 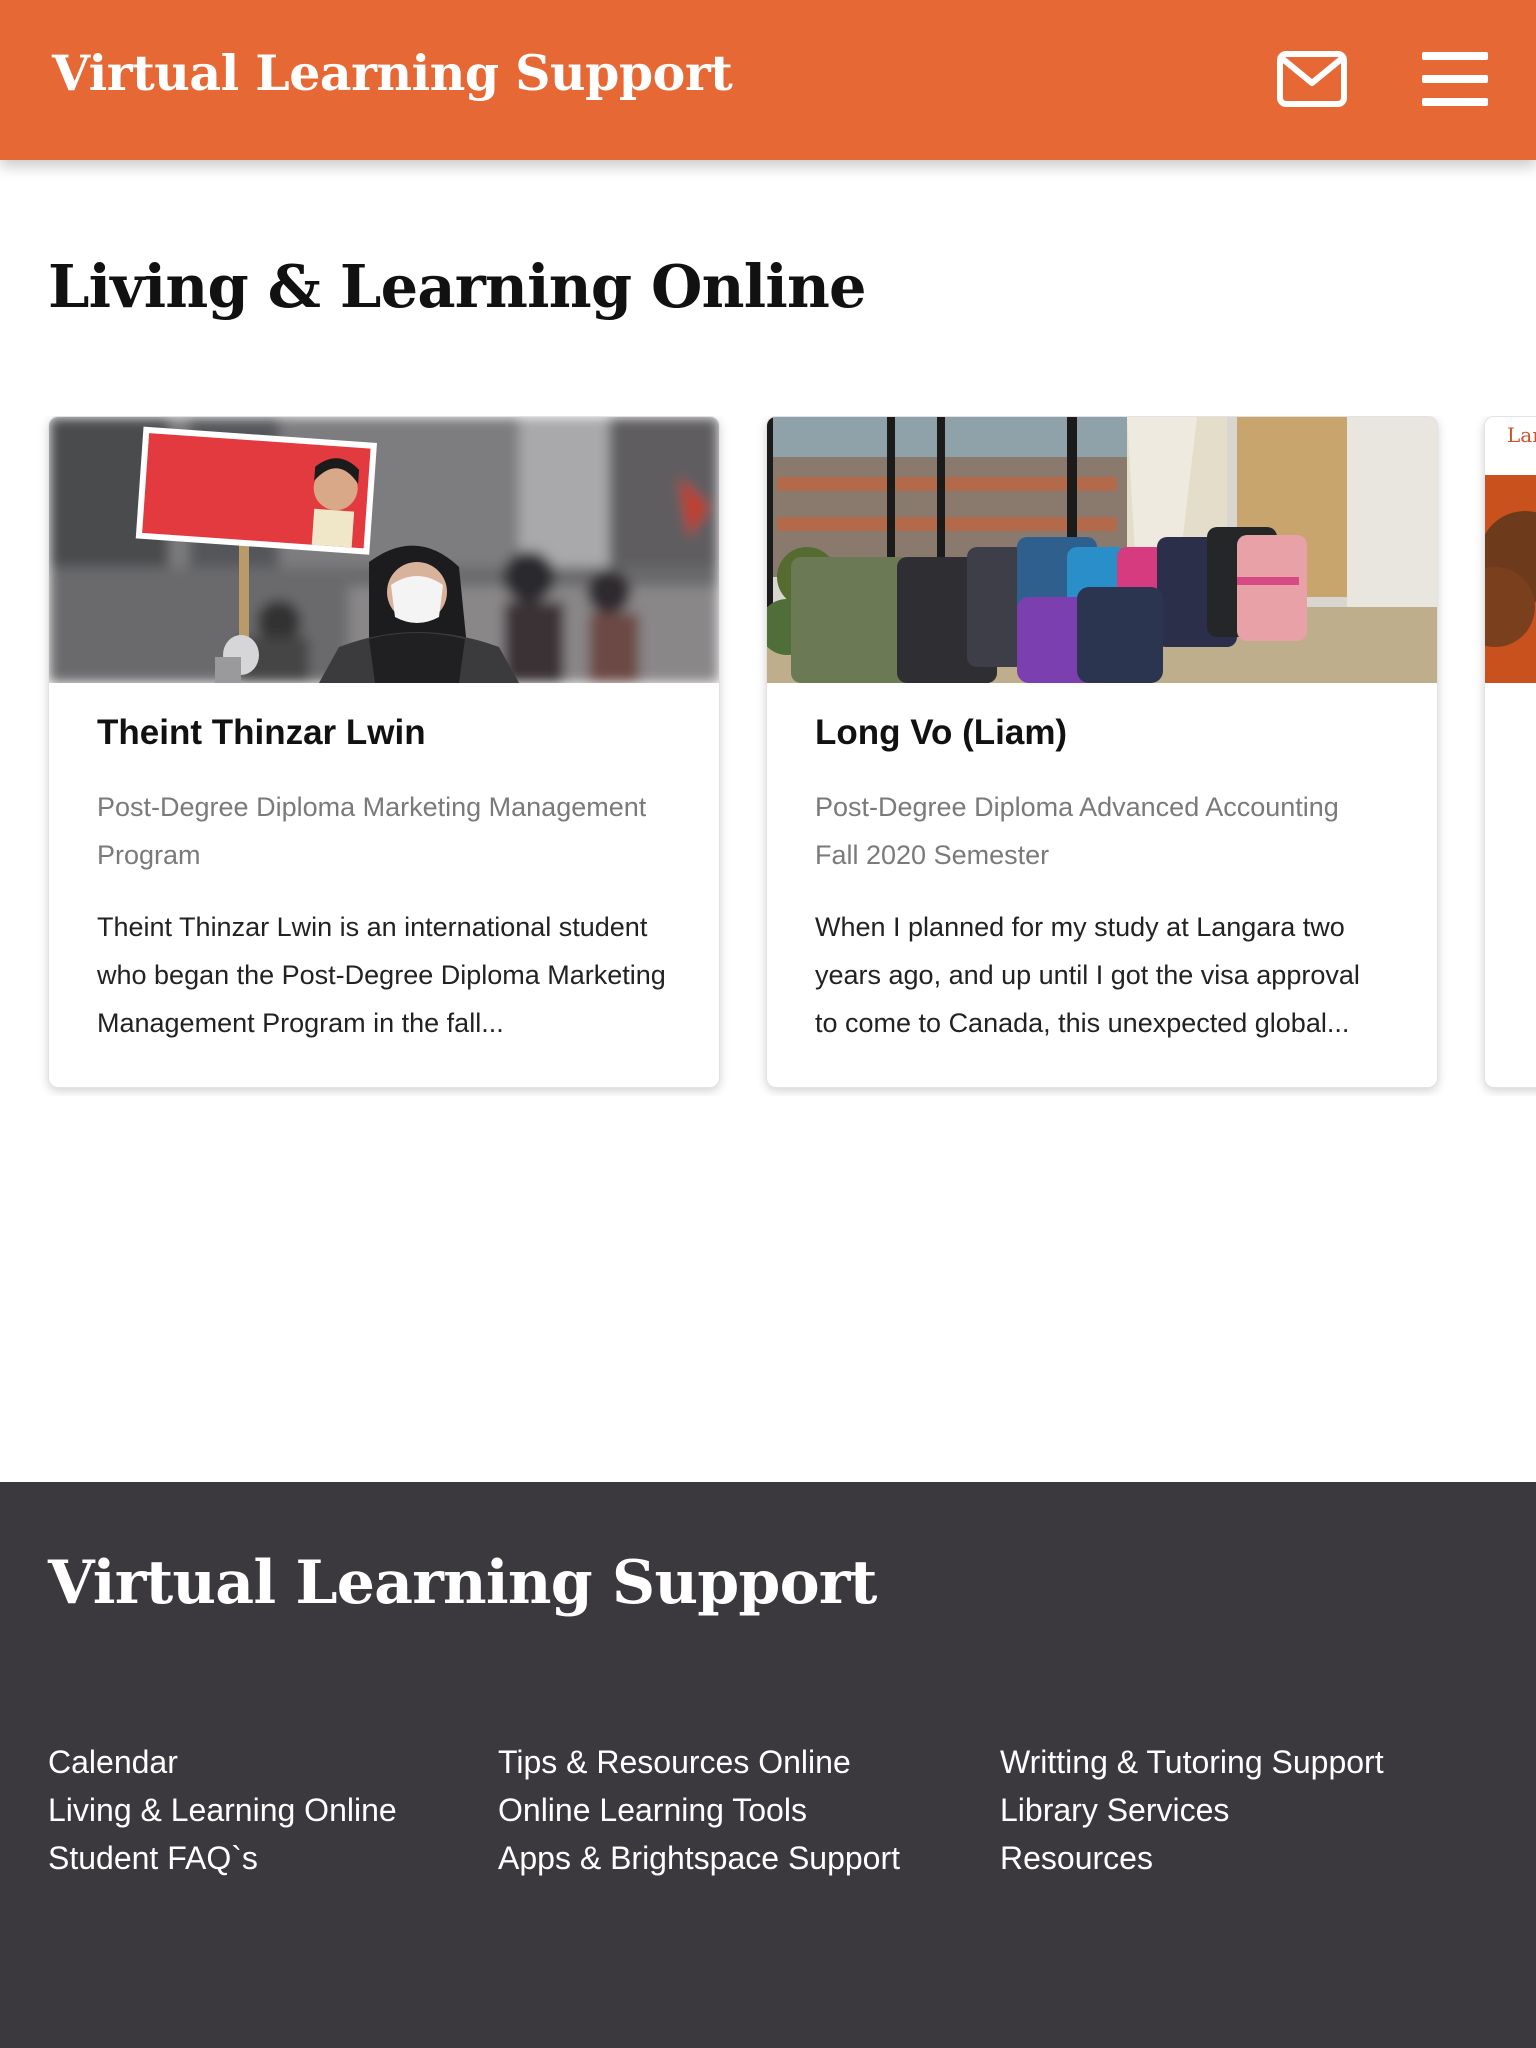 I want to click on menu-button, so click(x=1455, y=79).